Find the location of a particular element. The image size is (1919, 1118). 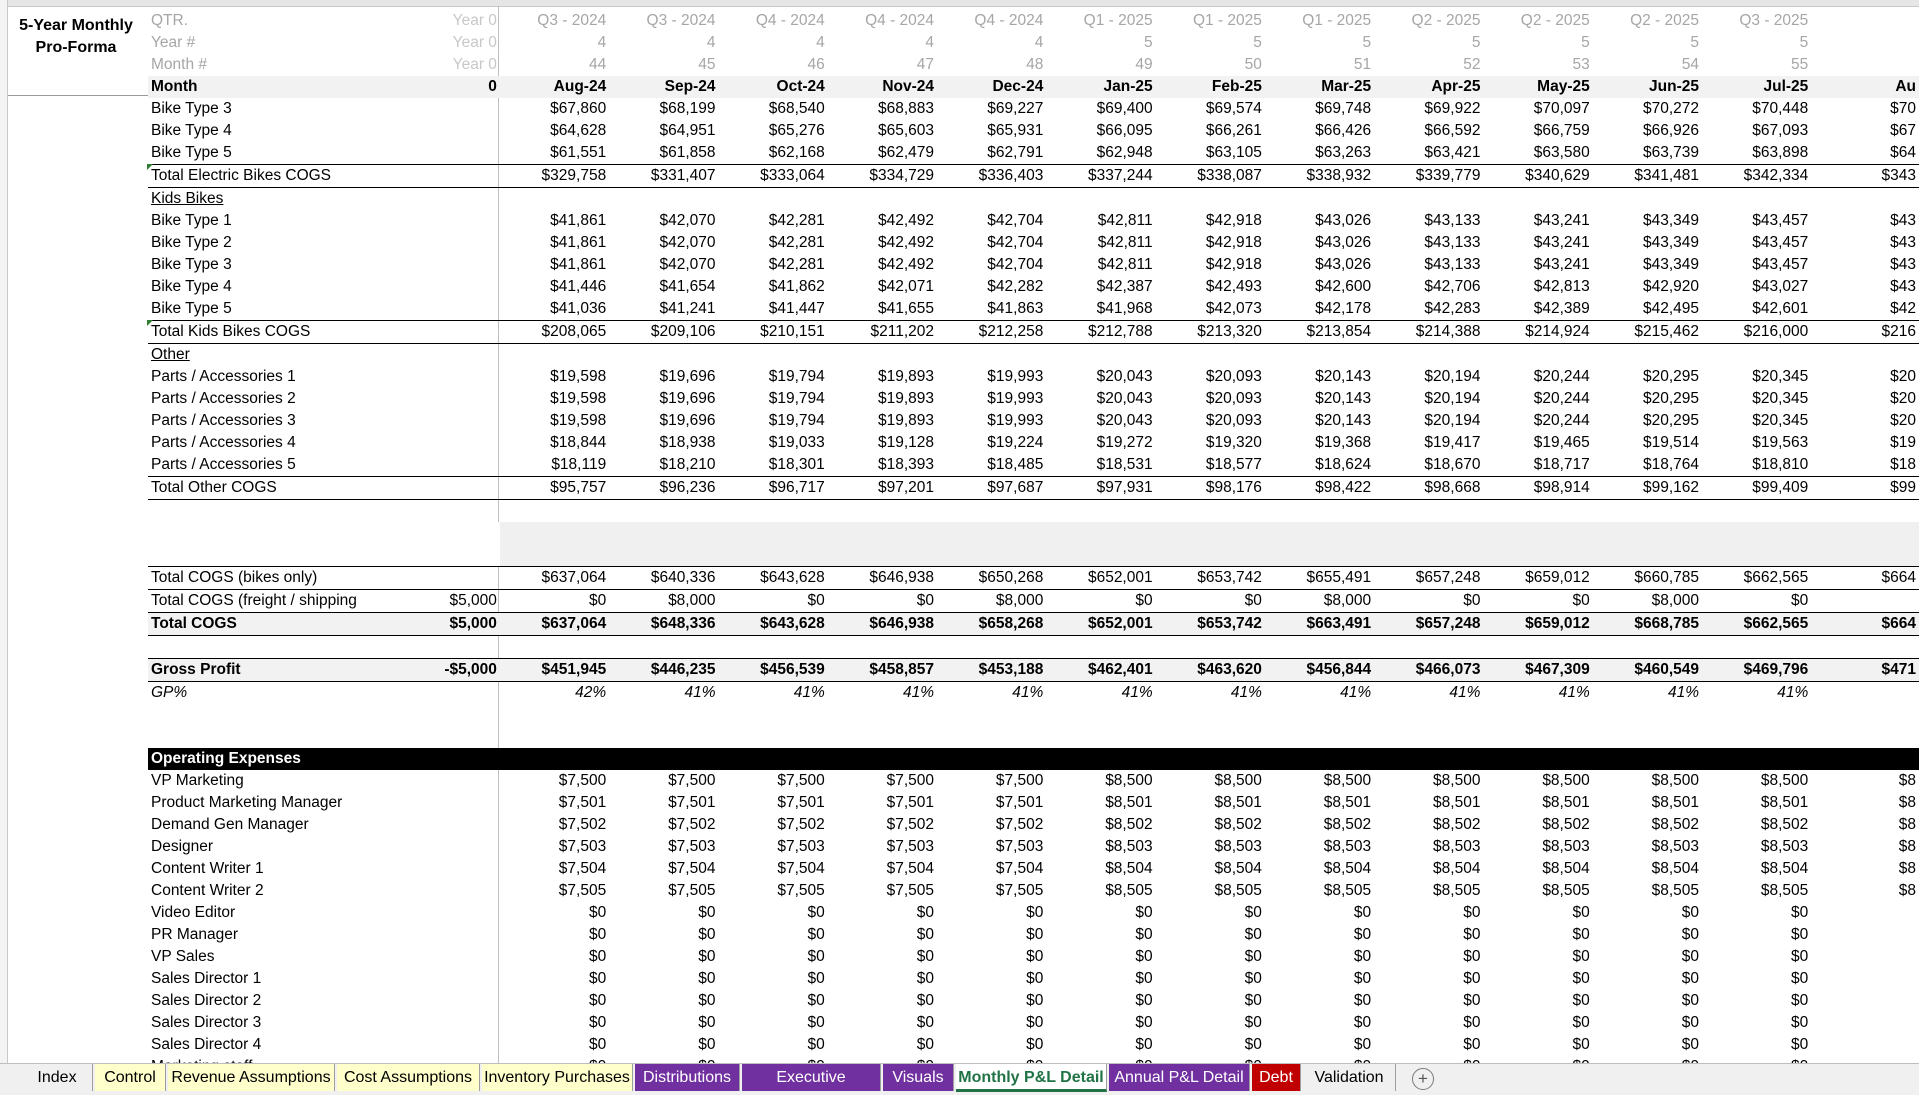

value-cell: 5 is located at coordinates (1756, 43).